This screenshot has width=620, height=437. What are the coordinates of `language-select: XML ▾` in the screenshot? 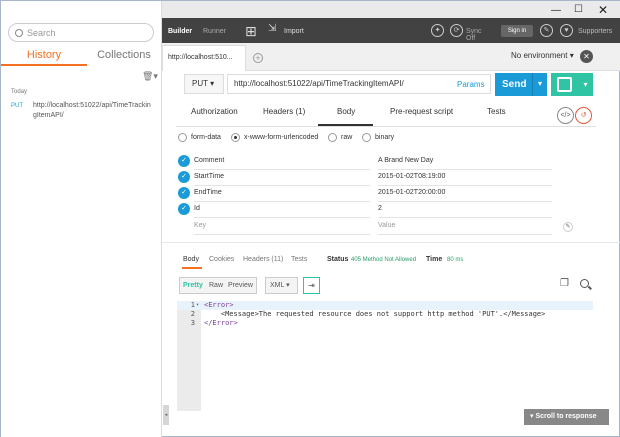 It's located at (281, 285).